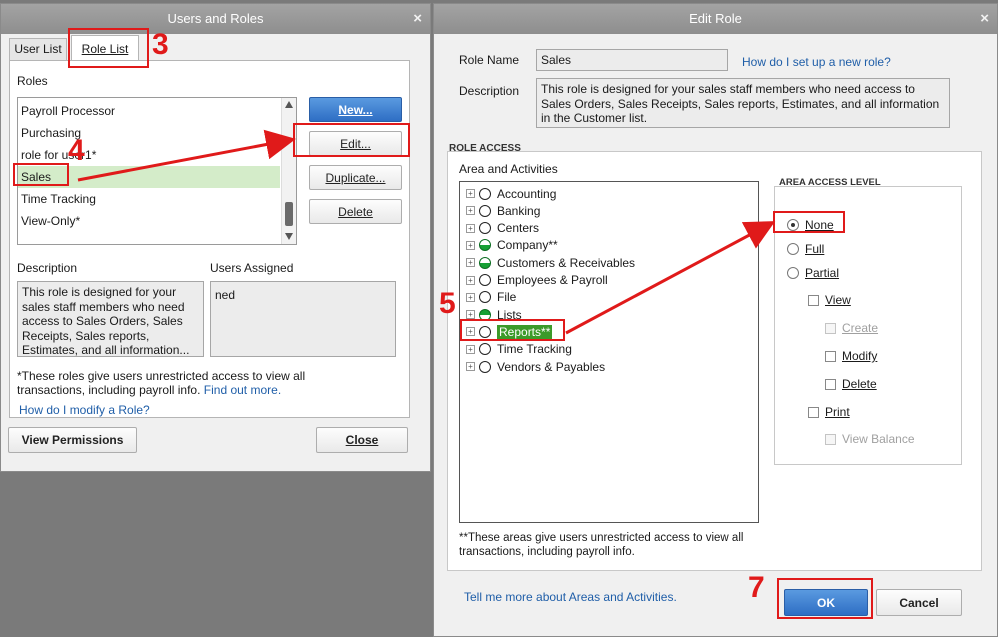 This screenshot has height=637, width=998. What do you see at coordinates (502, 228) in the screenshot?
I see `area-tree-item: + Centers` at bounding box center [502, 228].